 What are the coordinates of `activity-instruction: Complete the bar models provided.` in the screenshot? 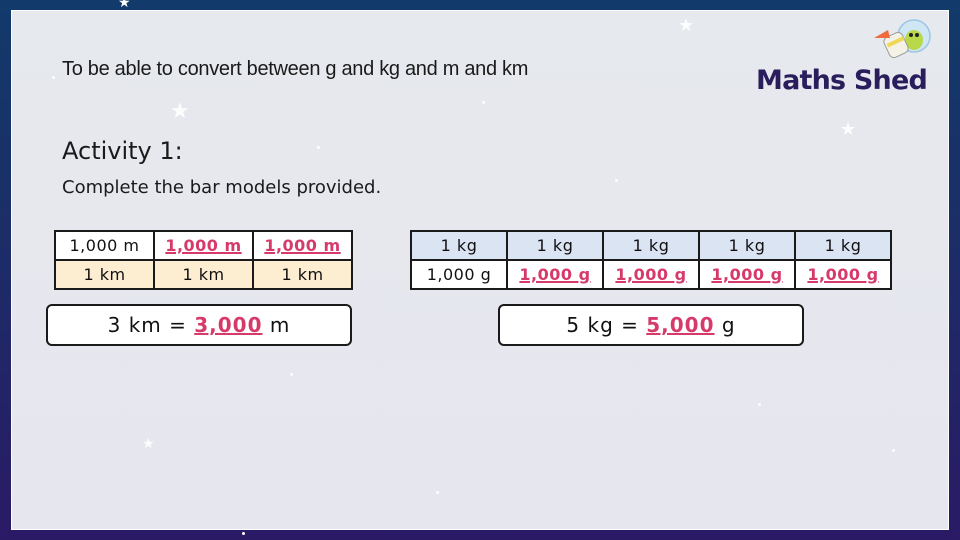 It's located at (222, 187).